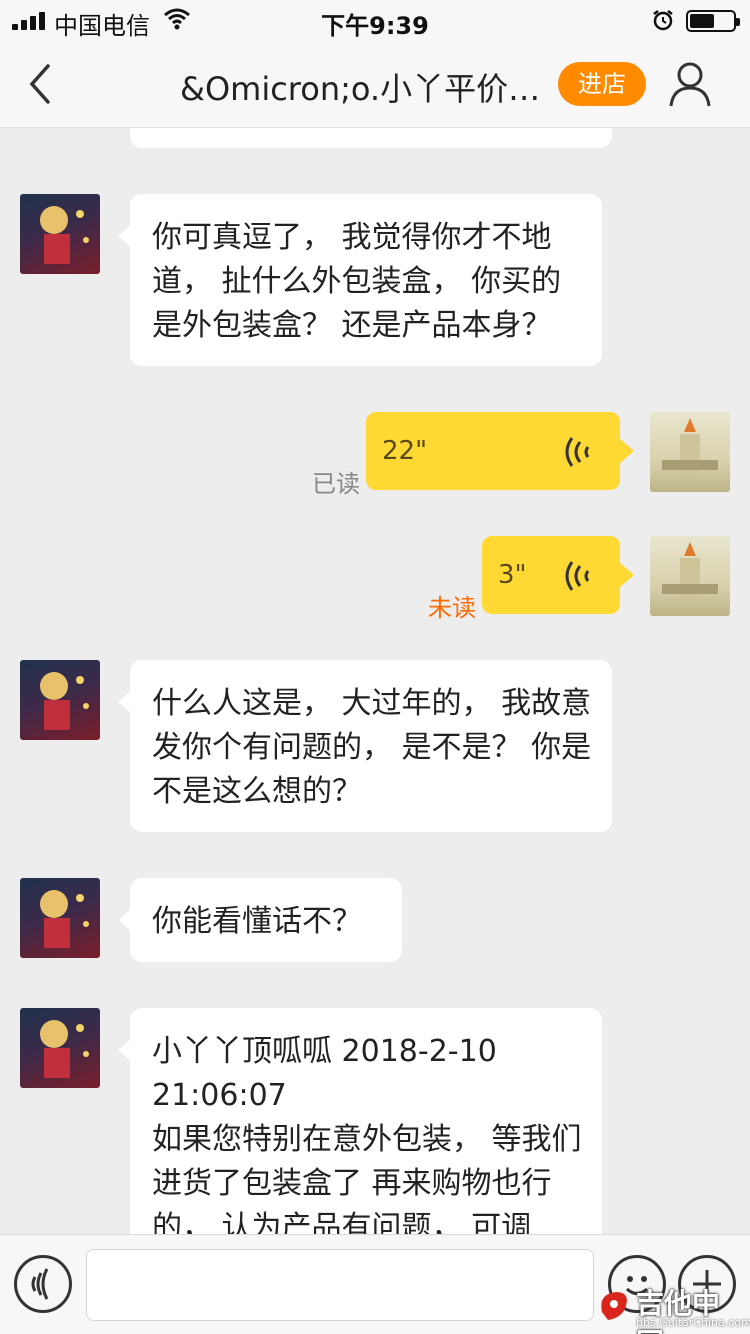 The height and width of the screenshot is (1334, 750). I want to click on message-text: 什么人这是， 大过年的， 我故意发你个有问题的， 是不是？ 你是不是这么想的？, so click(372, 747).